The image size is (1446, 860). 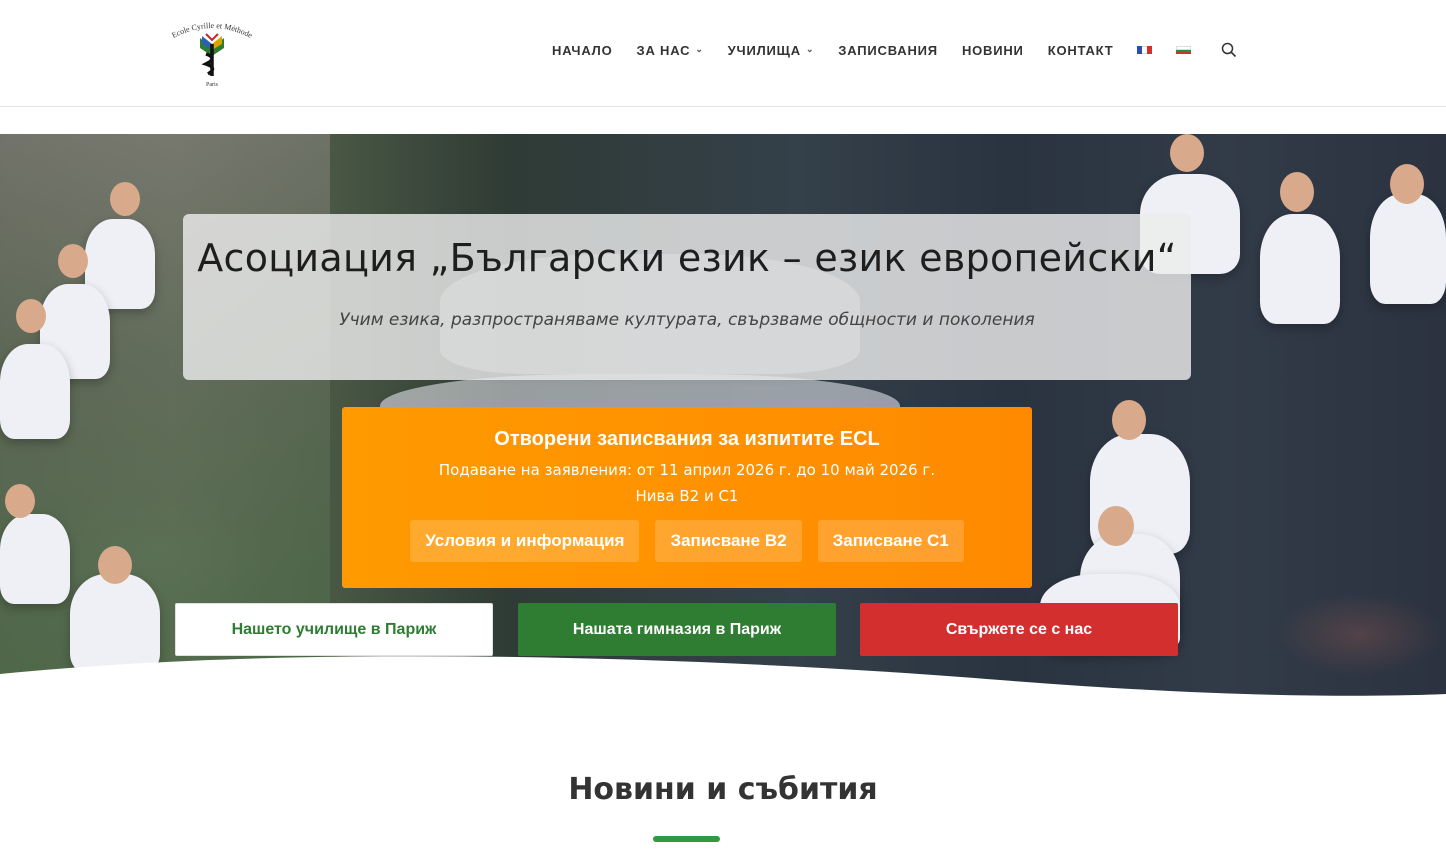 What do you see at coordinates (334, 629) in the screenshot?
I see `our-school-button: Нашето училище в Париж` at bounding box center [334, 629].